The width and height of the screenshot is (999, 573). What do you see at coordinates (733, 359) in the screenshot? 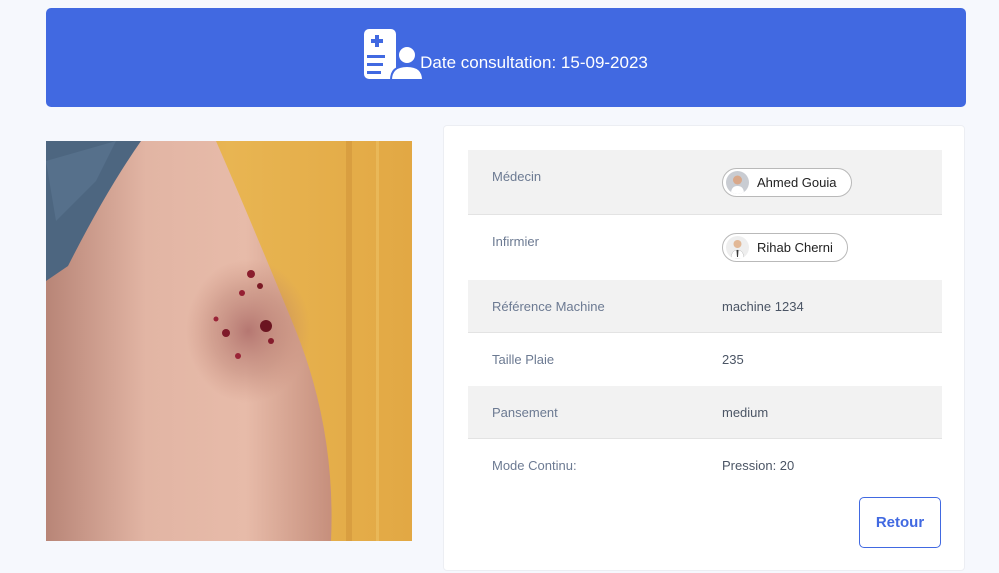
I see `row-value: 235` at bounding box center [733, 359].